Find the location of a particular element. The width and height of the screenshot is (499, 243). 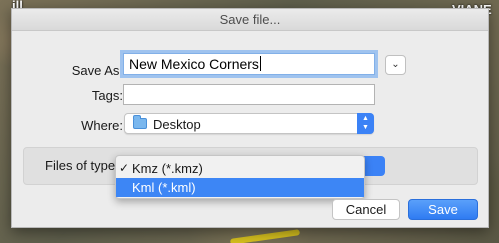

where-value: Desktop is located at coordinates (177, 124).